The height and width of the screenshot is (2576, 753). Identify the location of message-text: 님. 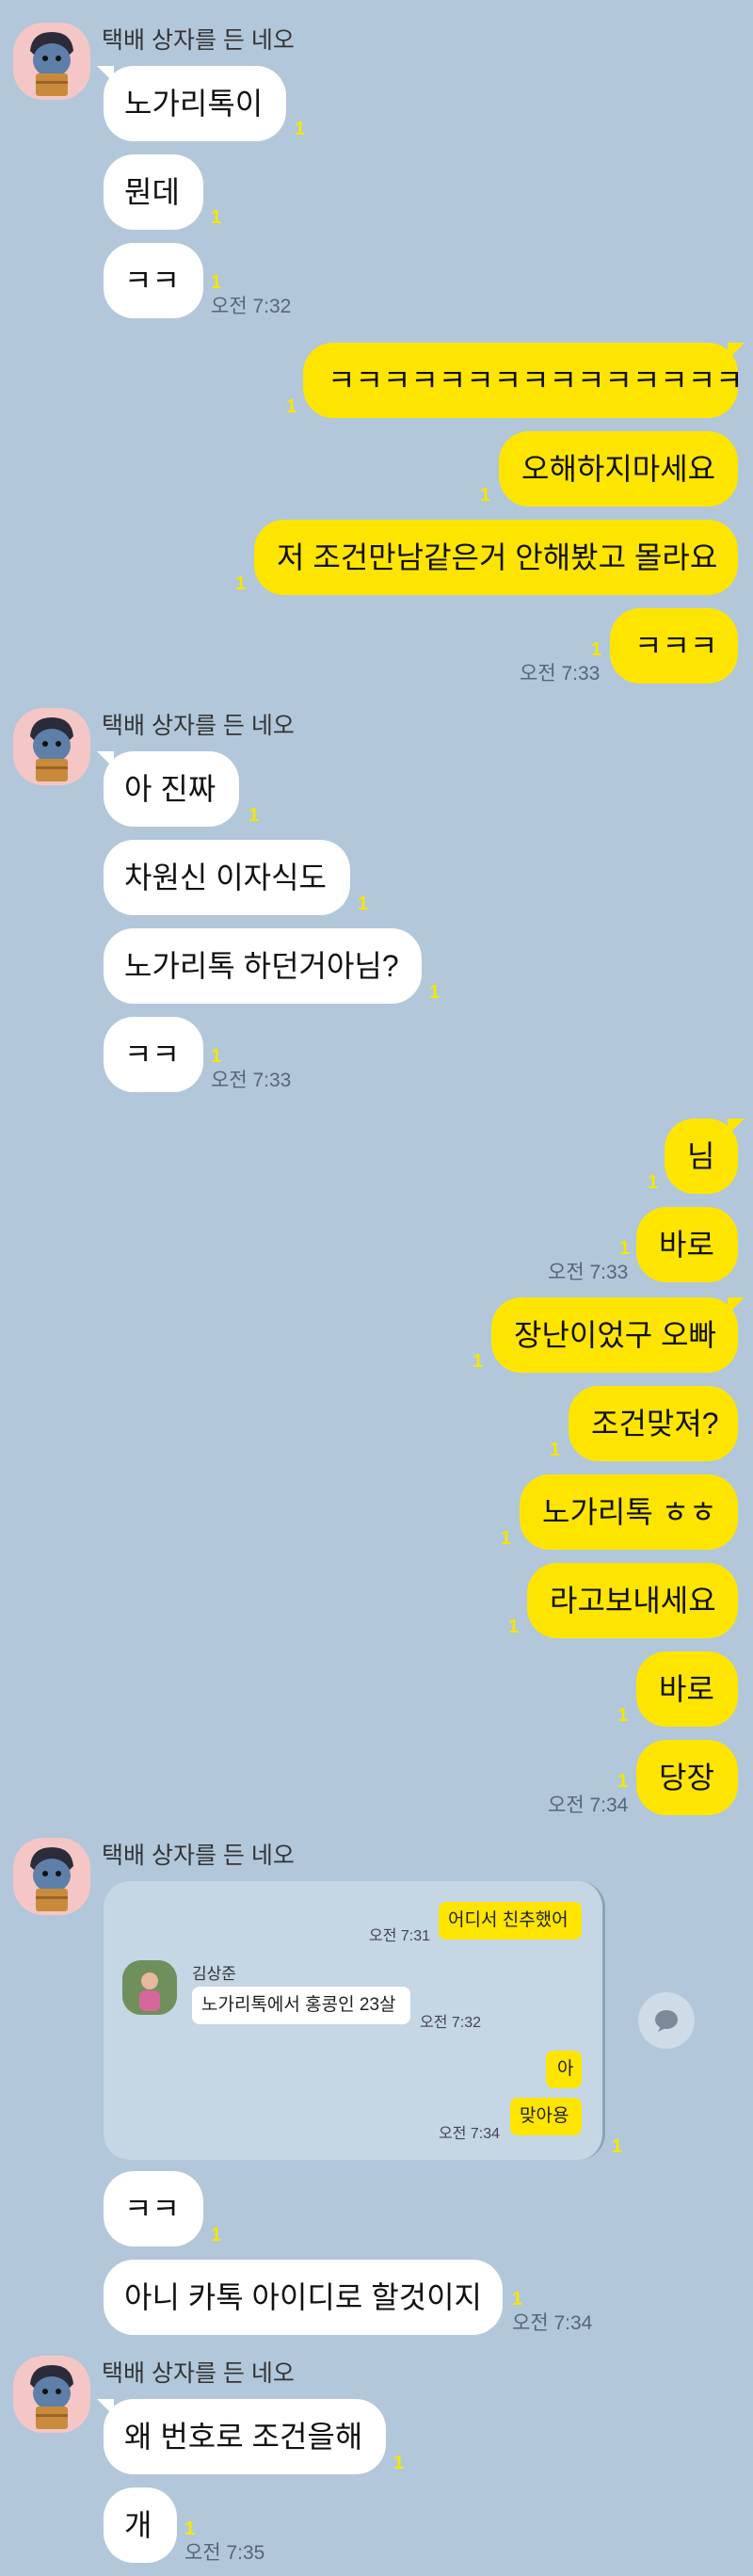
(701, 1156).